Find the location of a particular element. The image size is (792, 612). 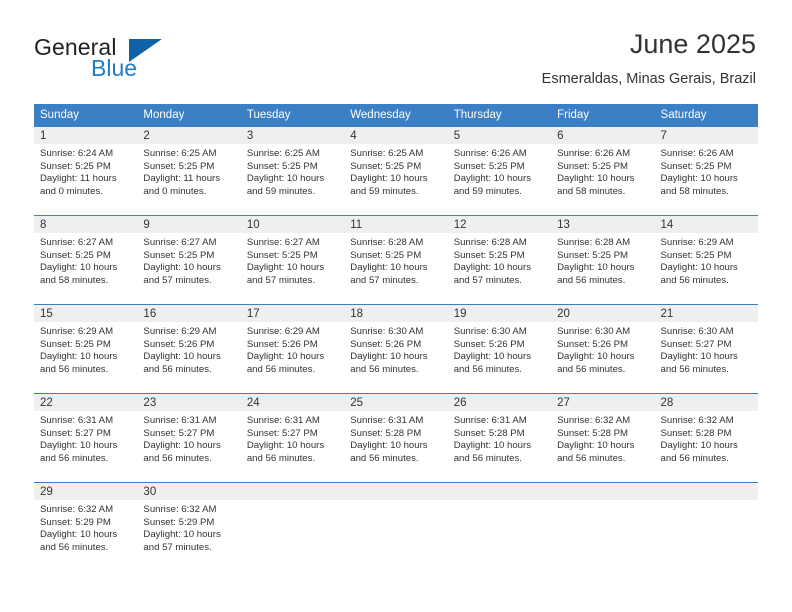

day-number: 27 is located at coordinates (603, 402).